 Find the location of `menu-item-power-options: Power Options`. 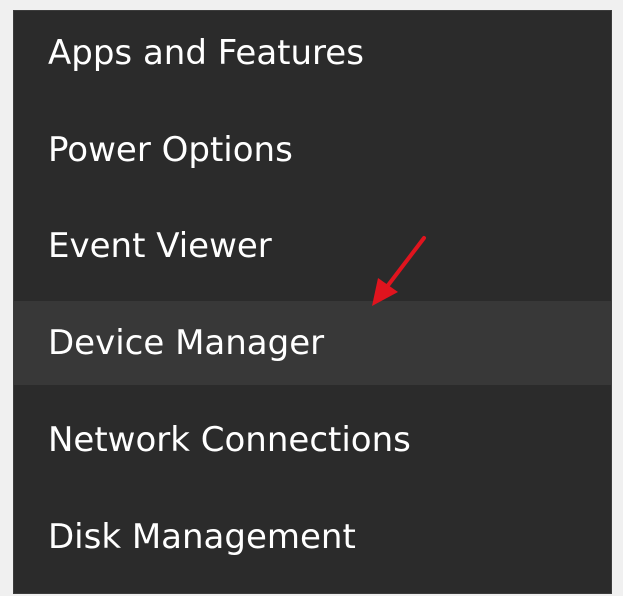

menu-item-power-options: Power Options is located at coordinates (312, 150).